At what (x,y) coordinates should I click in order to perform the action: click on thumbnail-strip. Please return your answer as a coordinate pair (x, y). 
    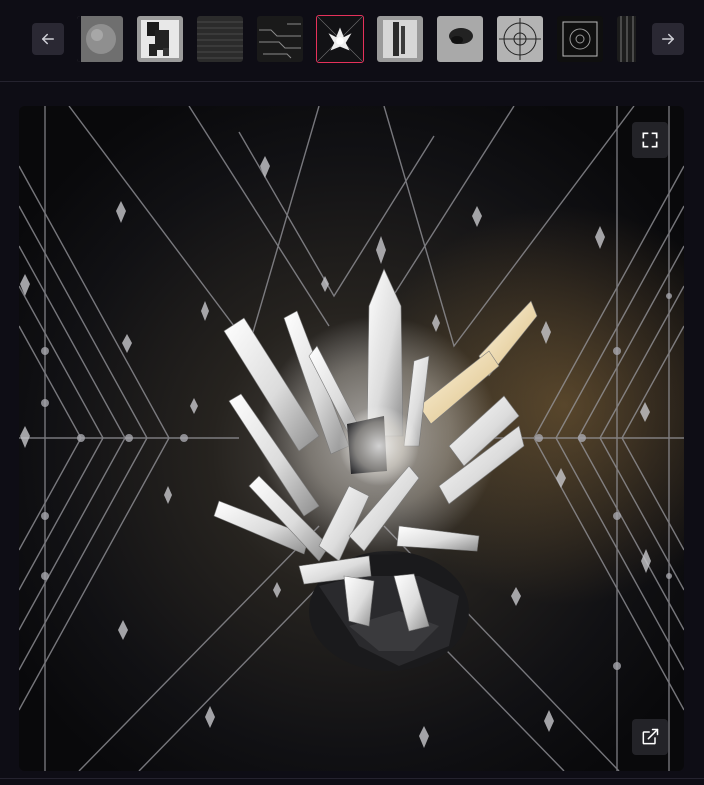
    Looking at the image, I should click on (358, 39).